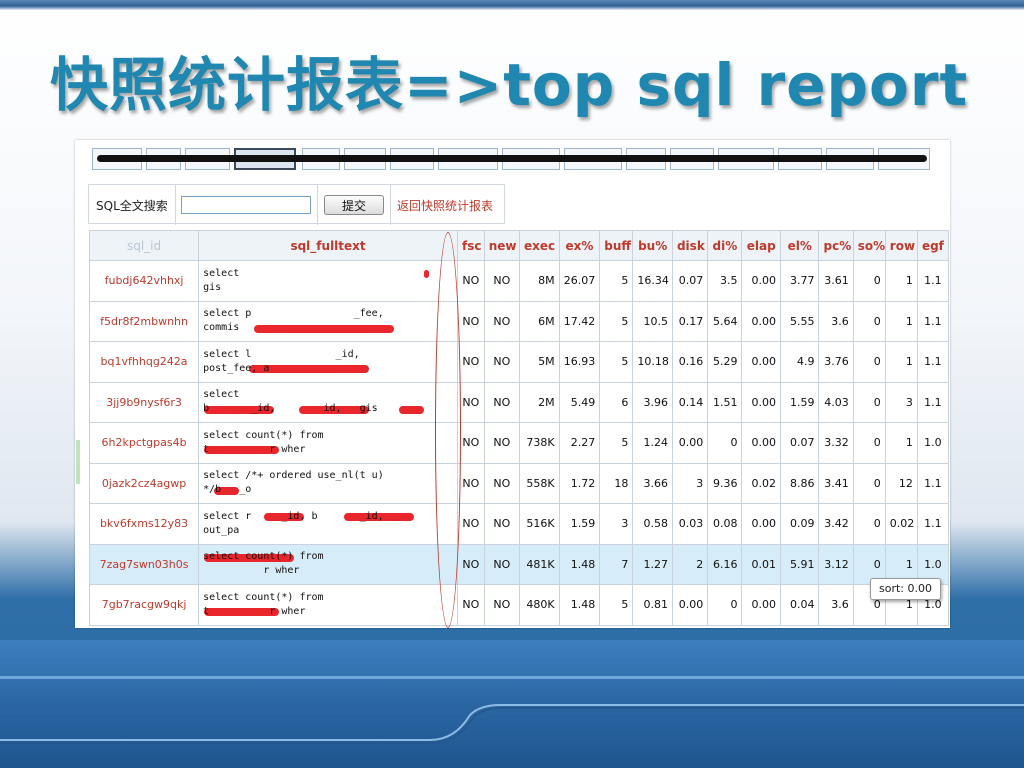 The image size is (1024, 768). What do you see at coordinates (690, 362) in the screenshot?
I see `cell-disk: 0.16` at bounding box center [690, 362].